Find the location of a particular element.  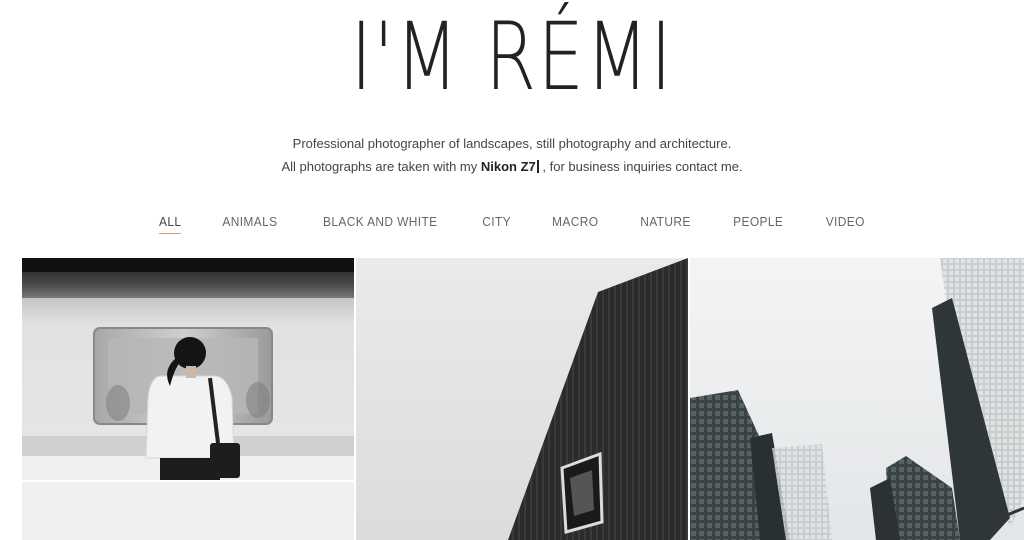

filter-nature: NATURE is located at coordinates (665, 223).